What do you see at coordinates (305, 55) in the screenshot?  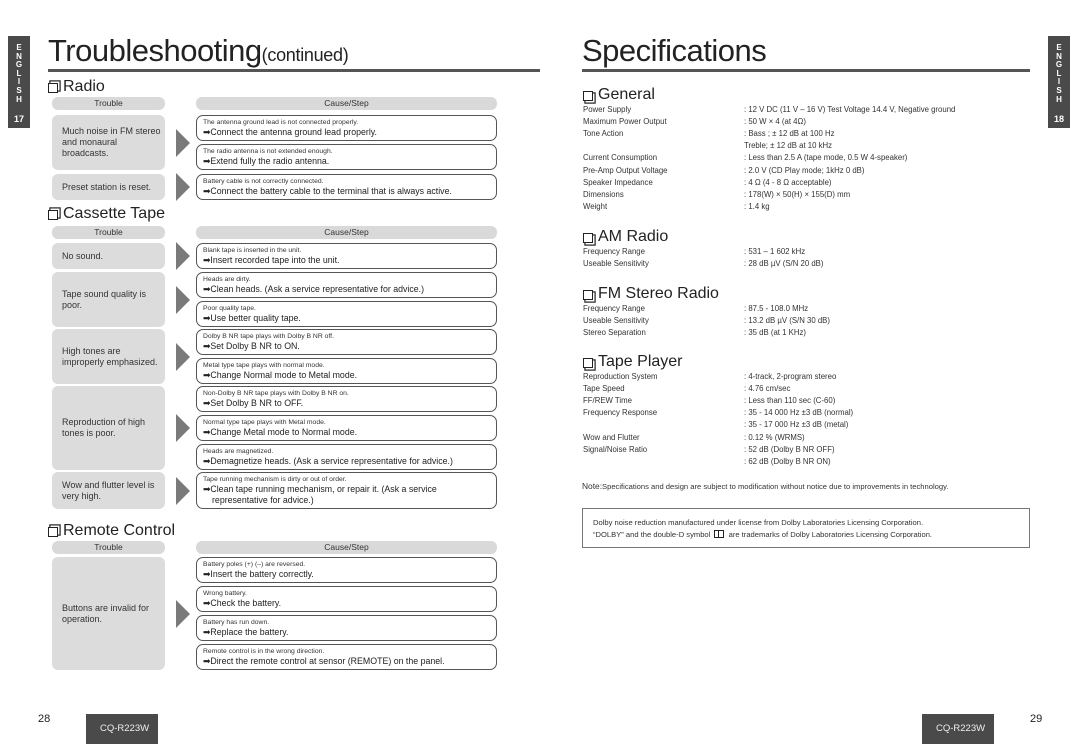 I see `title-suffix: (continued)` at bounding box center [305, 55].